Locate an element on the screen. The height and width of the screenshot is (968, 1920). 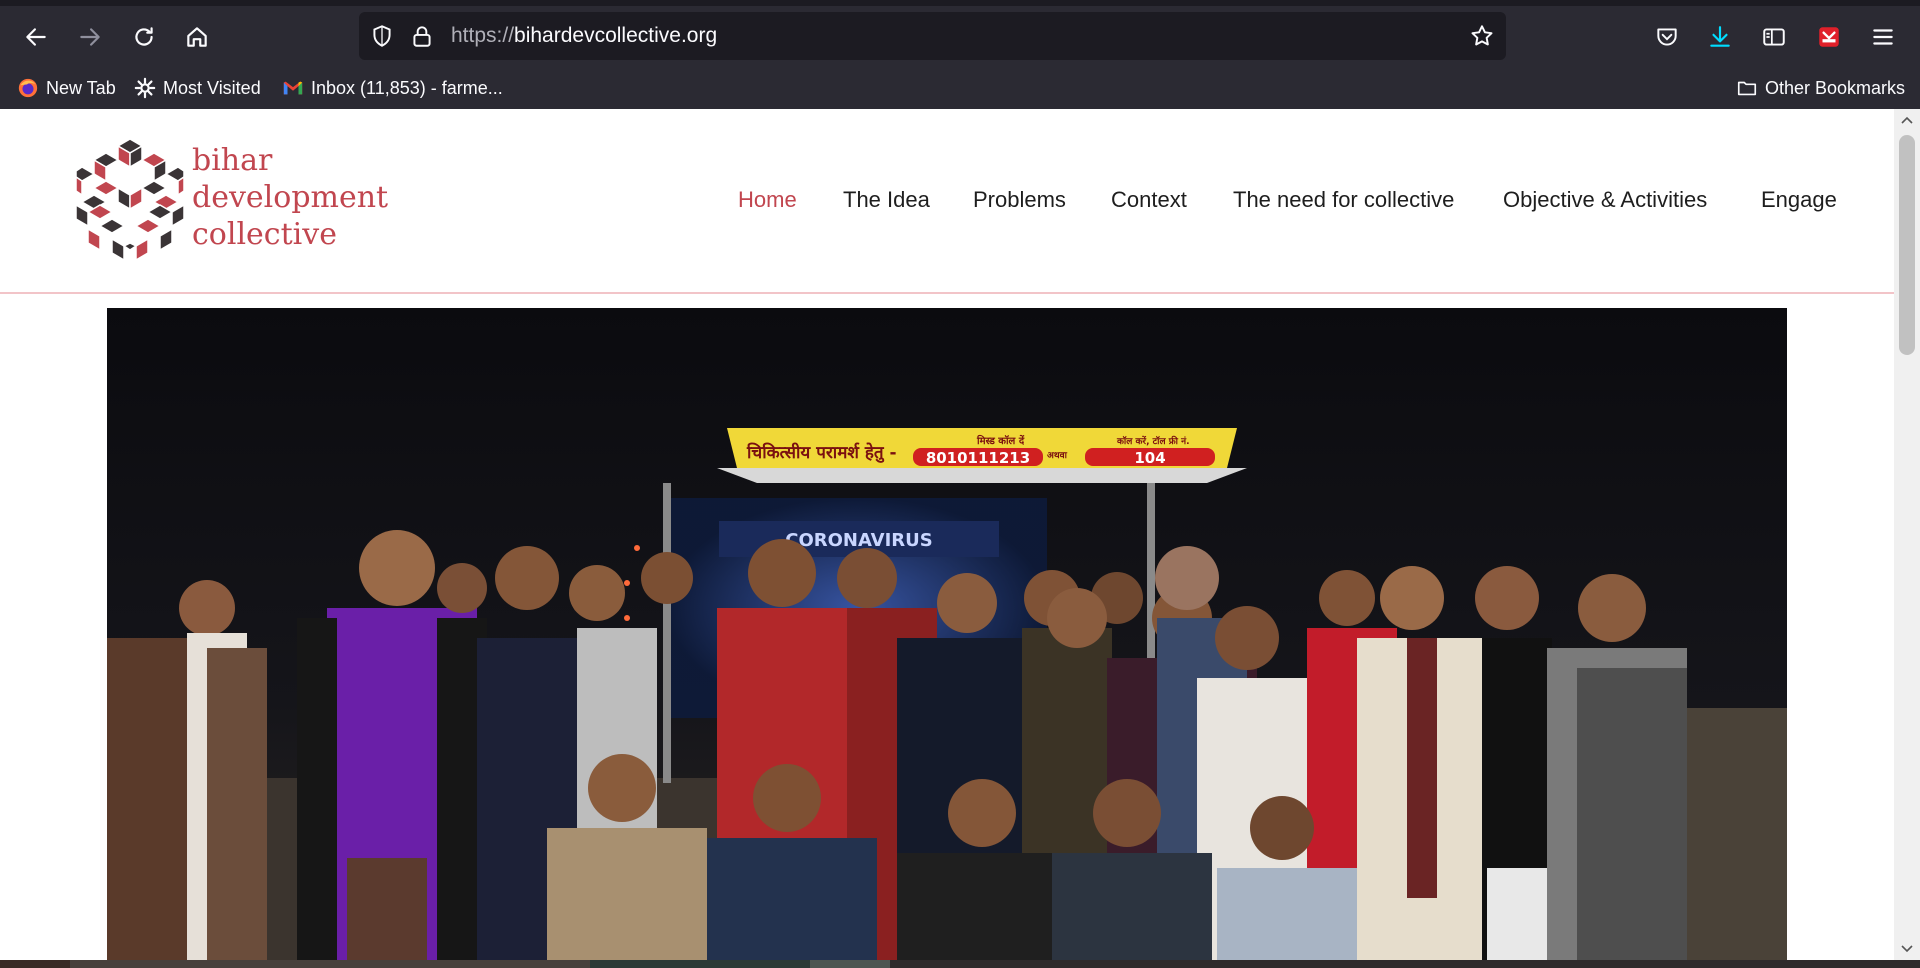
nav-need-for-collective: The need for collective is located at coordinates (1343, 200).